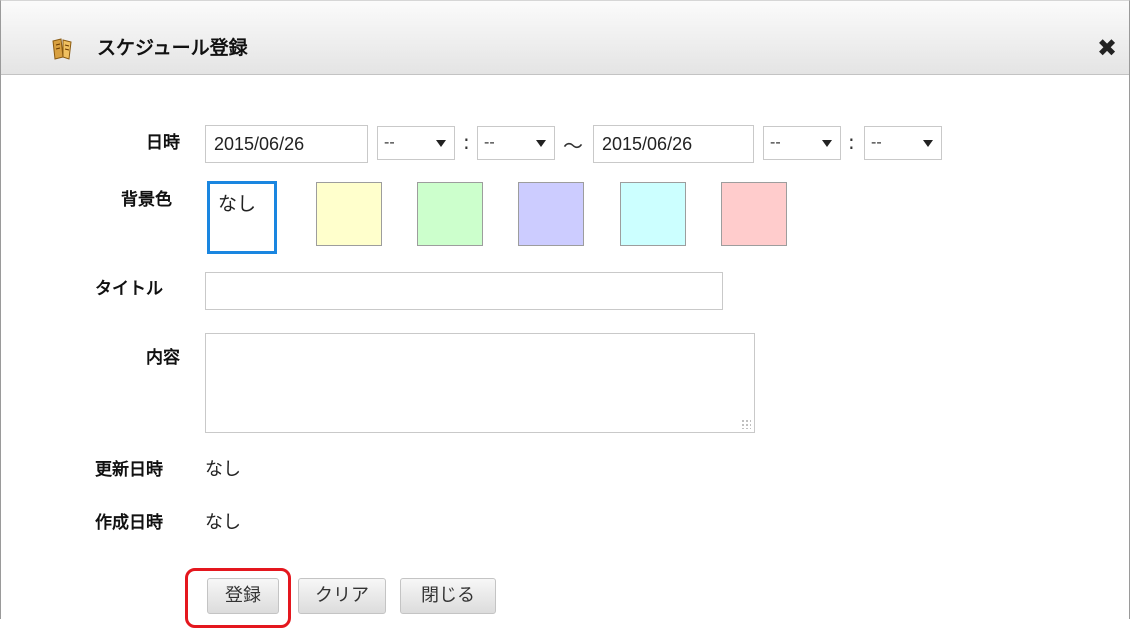 This screenshot has height=628, width=1130. I want to click on title-label: タイトル, so click(129, 289).